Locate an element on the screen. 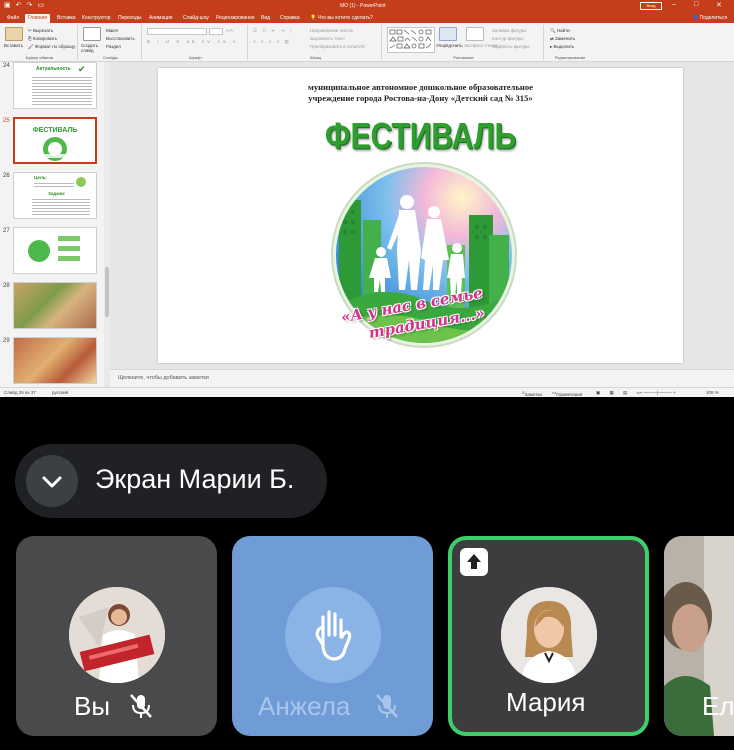  cut-button: ✂ Вырезать is located at coordinates (40, 31).